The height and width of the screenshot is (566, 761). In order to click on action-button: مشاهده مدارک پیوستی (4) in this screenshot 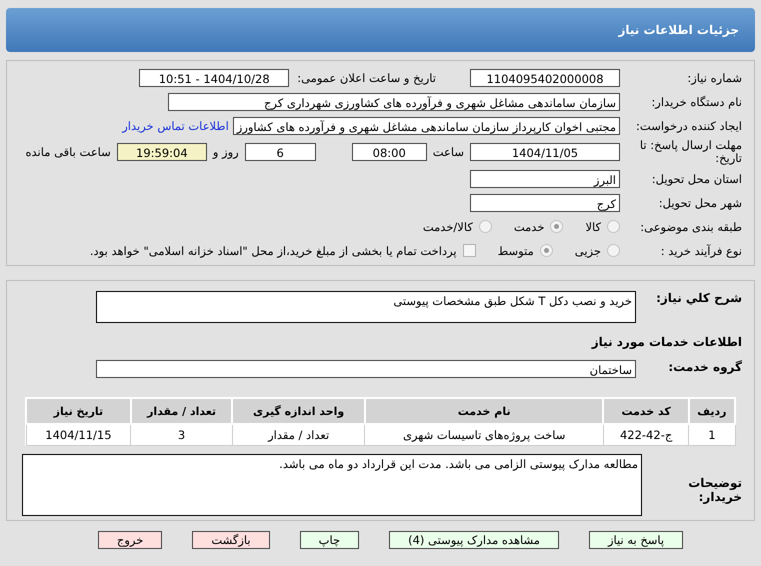, I will do `click(474, 540)`.